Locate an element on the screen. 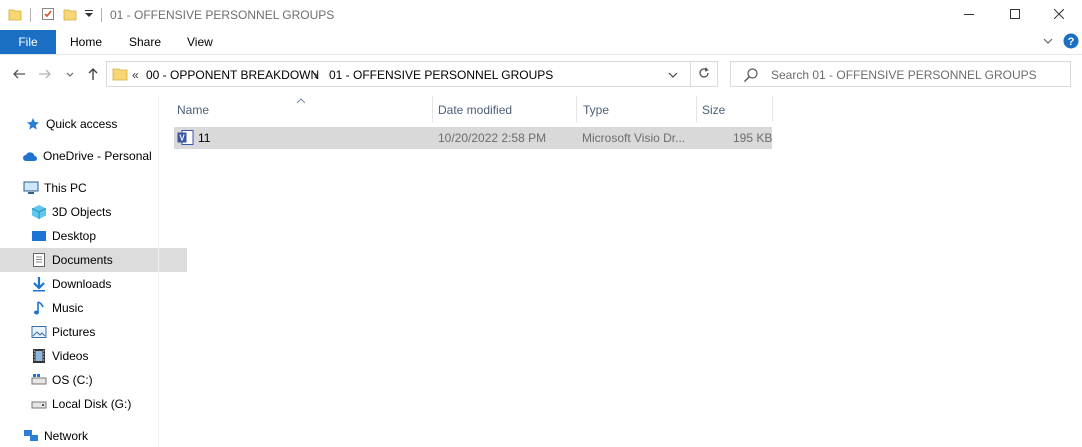 This screenshot has width=1082, height=447. chevron-down-icon is located at coordinates (70, 75).